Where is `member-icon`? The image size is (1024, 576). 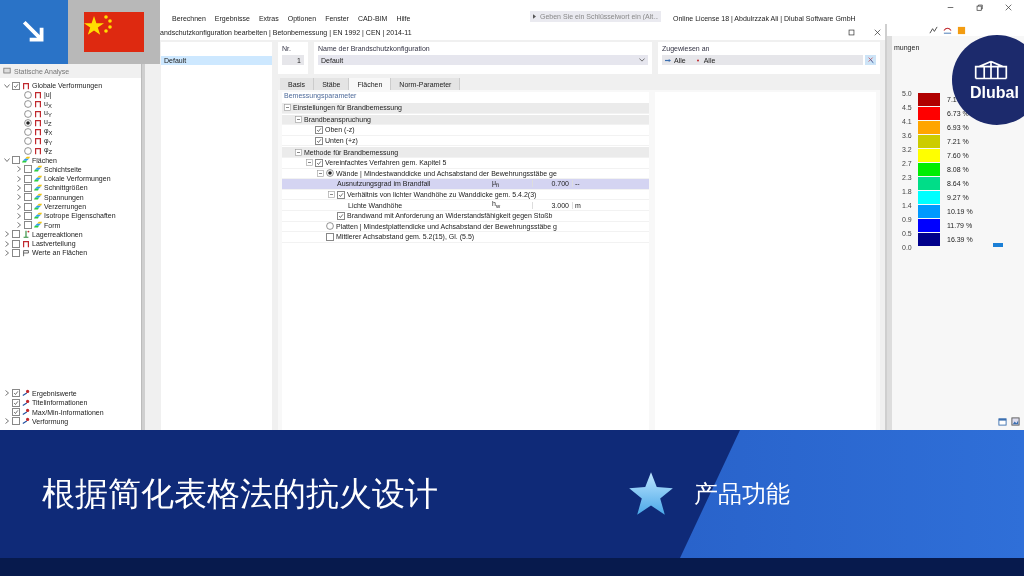 member-icon is located at coordinates (668, 60).